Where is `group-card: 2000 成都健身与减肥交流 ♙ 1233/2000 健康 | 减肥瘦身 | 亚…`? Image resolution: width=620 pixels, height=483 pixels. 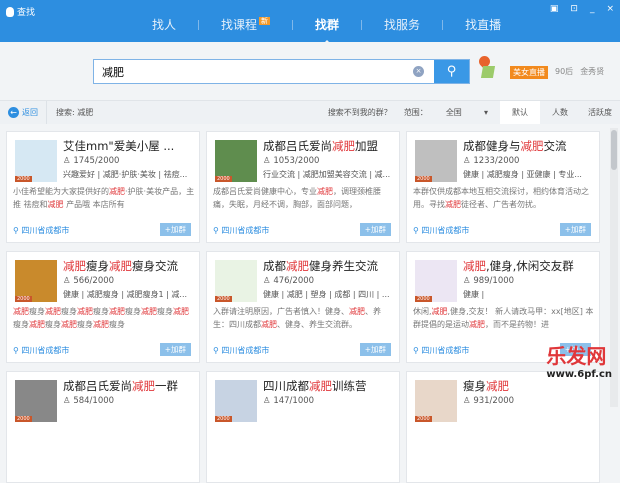
group-card: 2000 成都健身与减肥交流 ♙ 1233/2000 健康 | 减肥瘦身 | 亚… is located at coordinates (503, 187).